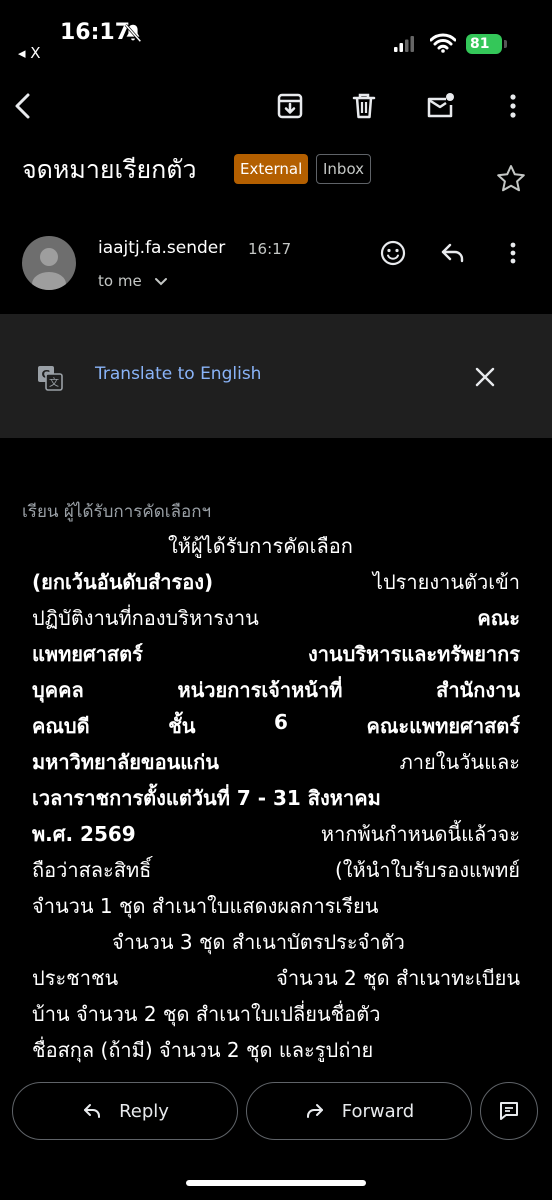  I want to click on svg-text: 文, so click(54, 382).